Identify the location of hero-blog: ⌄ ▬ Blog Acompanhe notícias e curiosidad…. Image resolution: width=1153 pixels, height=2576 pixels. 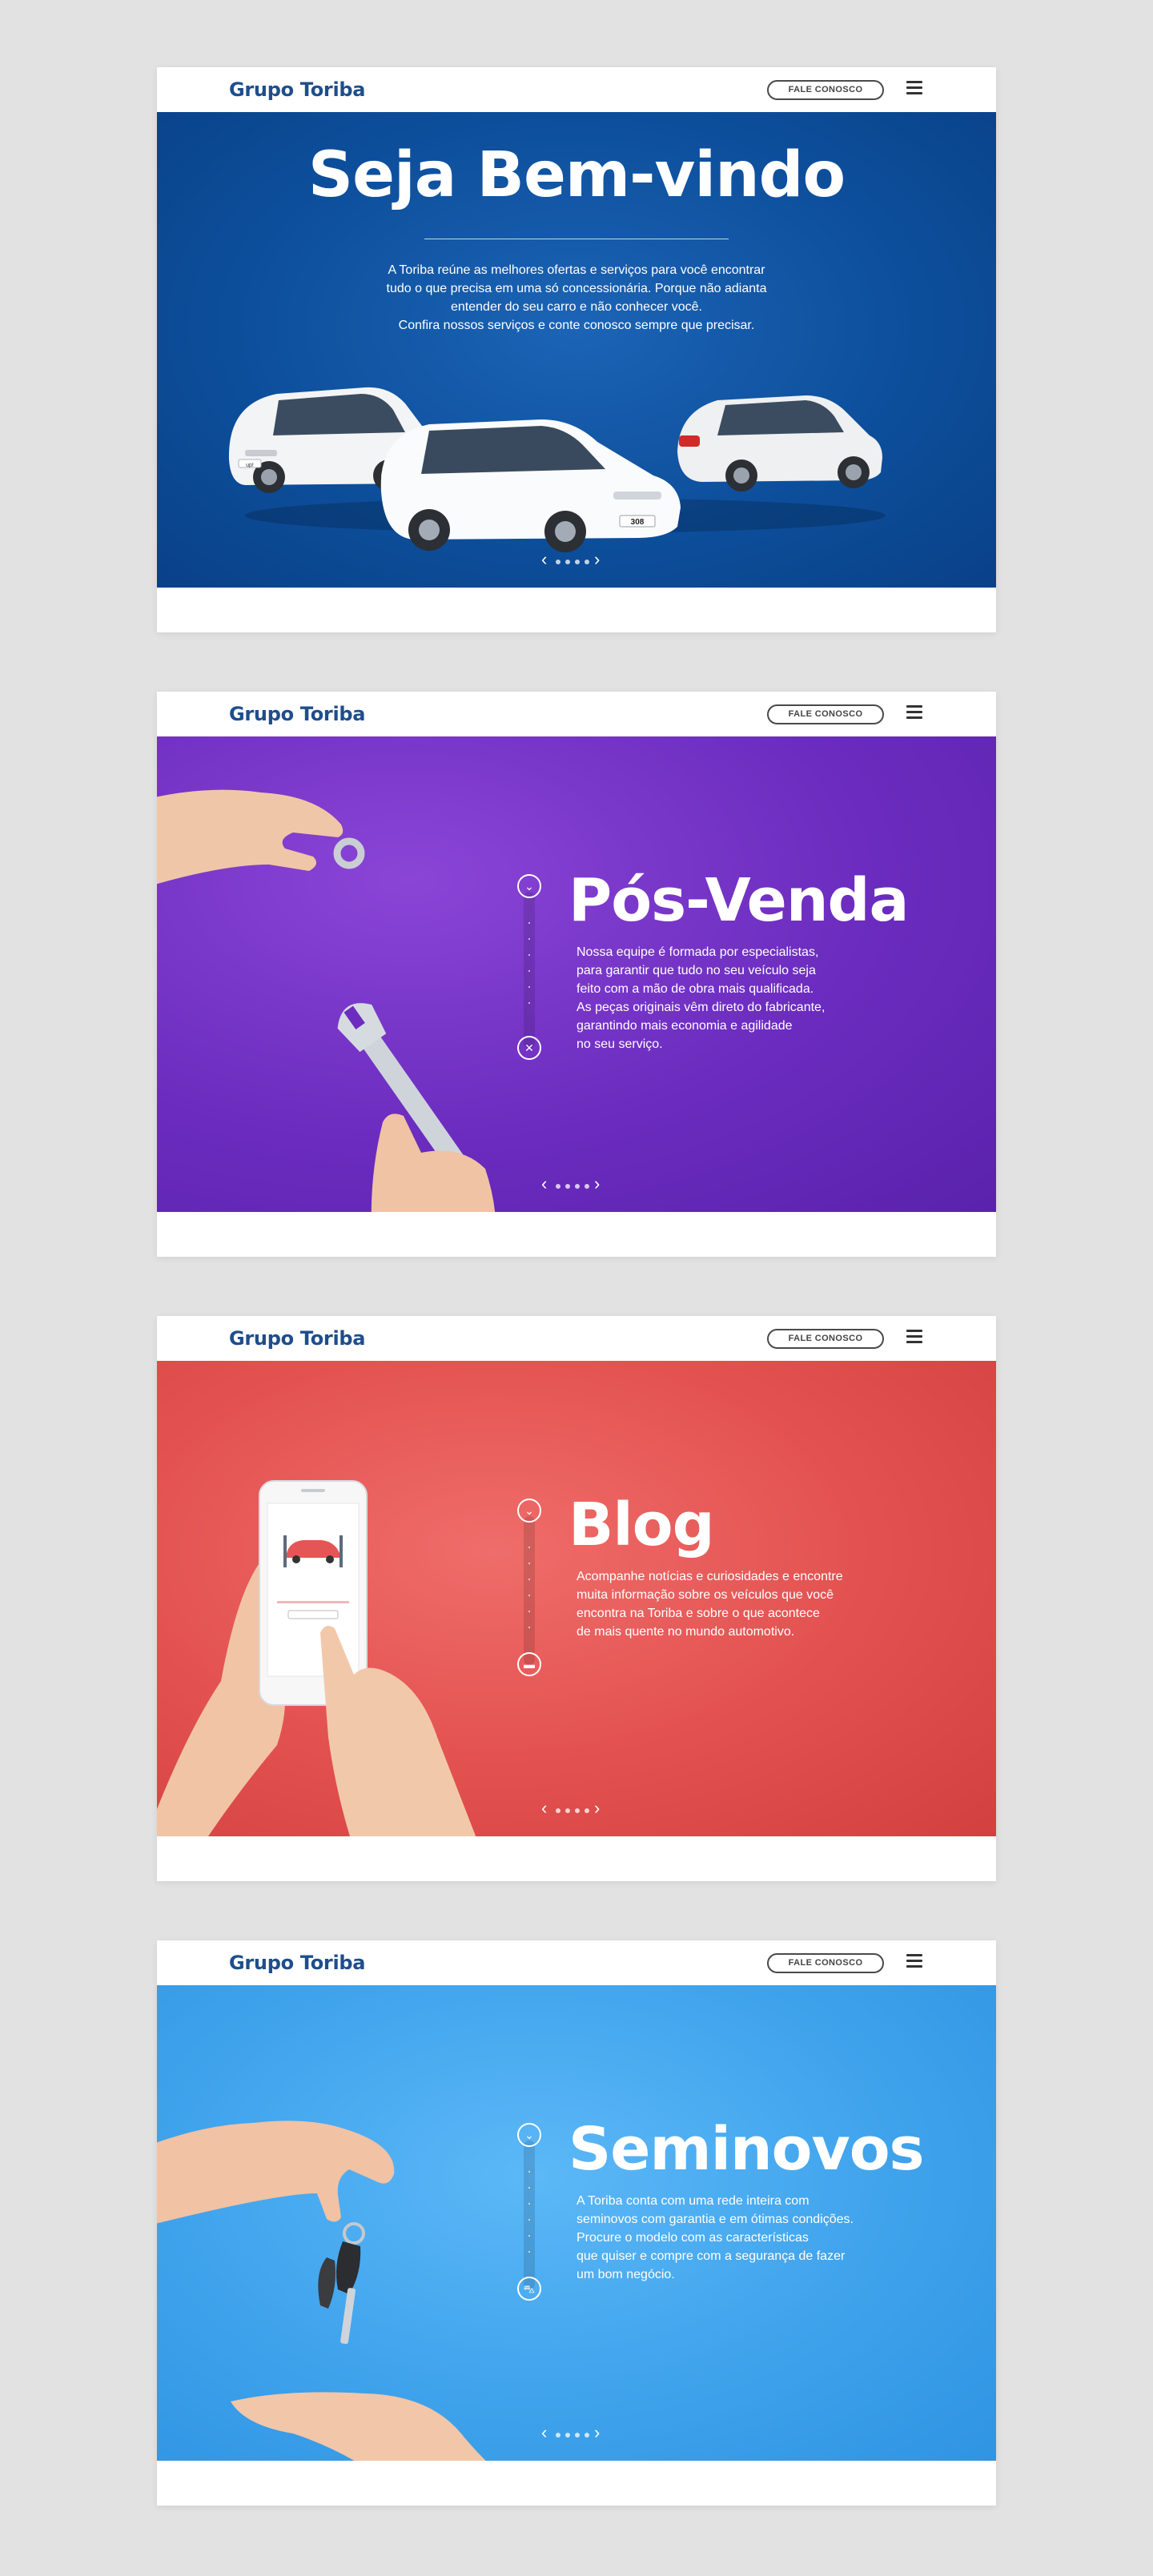
(576, 1599).